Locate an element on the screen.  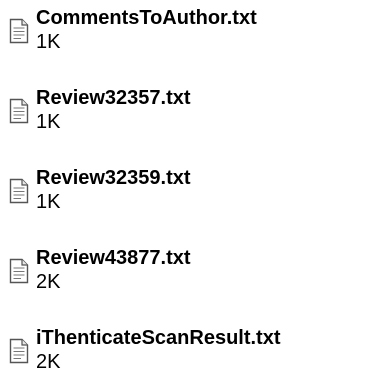
file-name: Review43877.txt is located at coordinates (113, 258).